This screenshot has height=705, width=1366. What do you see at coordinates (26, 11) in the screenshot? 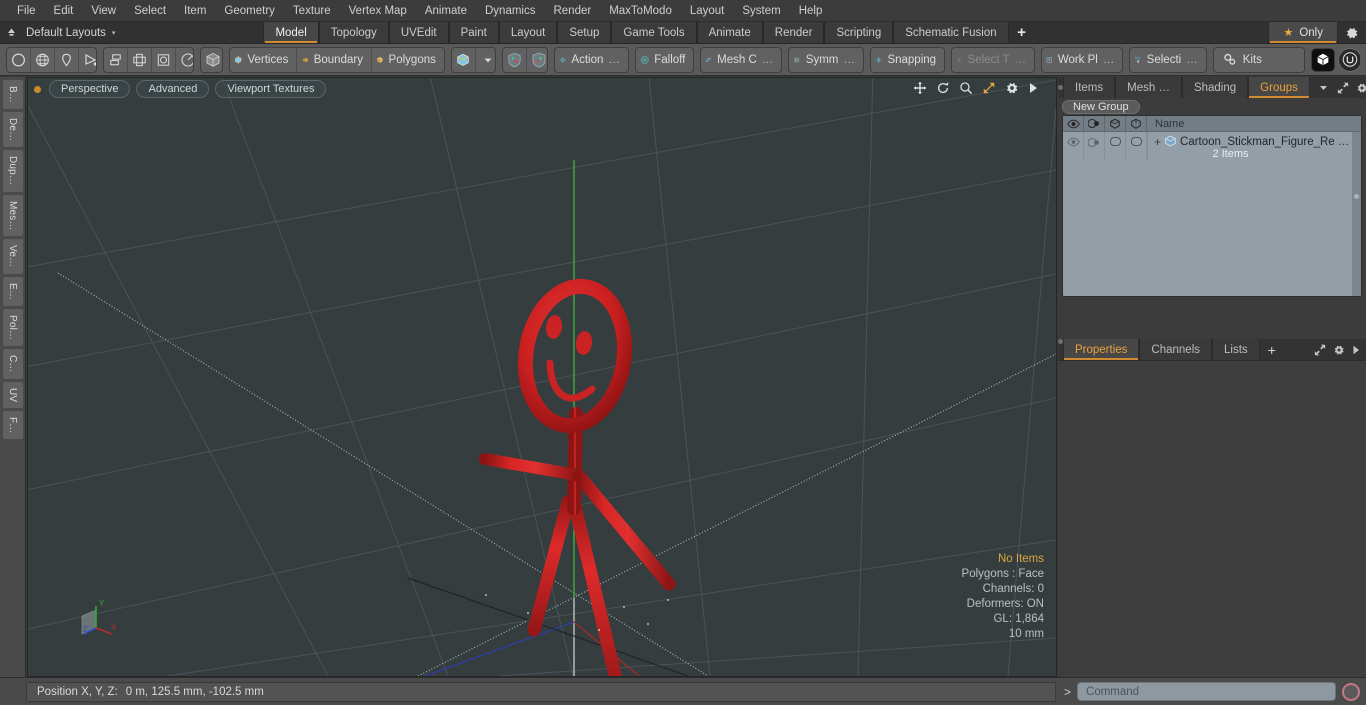
I see `menu-item-file: File` at bounding box center [26, 11].